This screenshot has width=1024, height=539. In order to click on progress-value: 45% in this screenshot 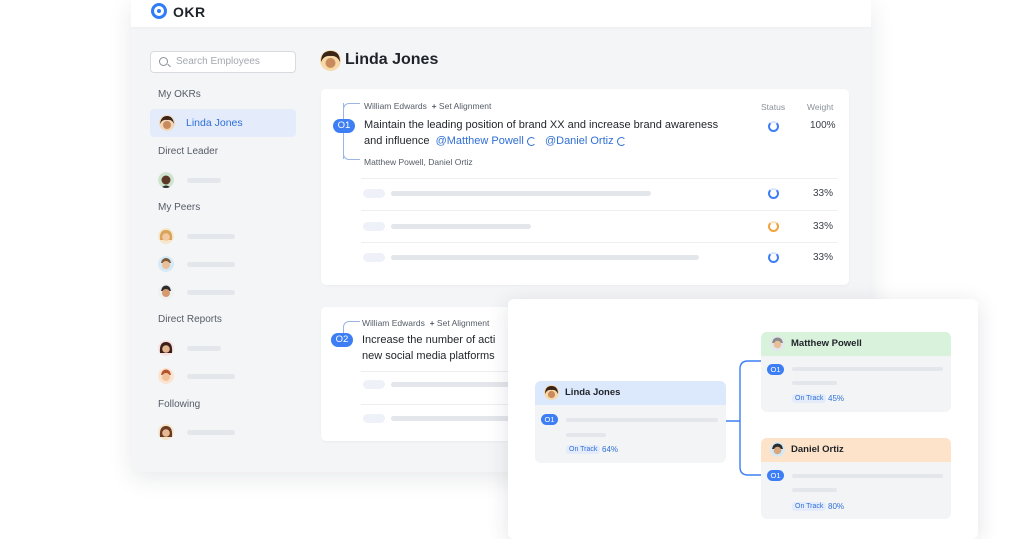, I will do `click(836, 398)`.